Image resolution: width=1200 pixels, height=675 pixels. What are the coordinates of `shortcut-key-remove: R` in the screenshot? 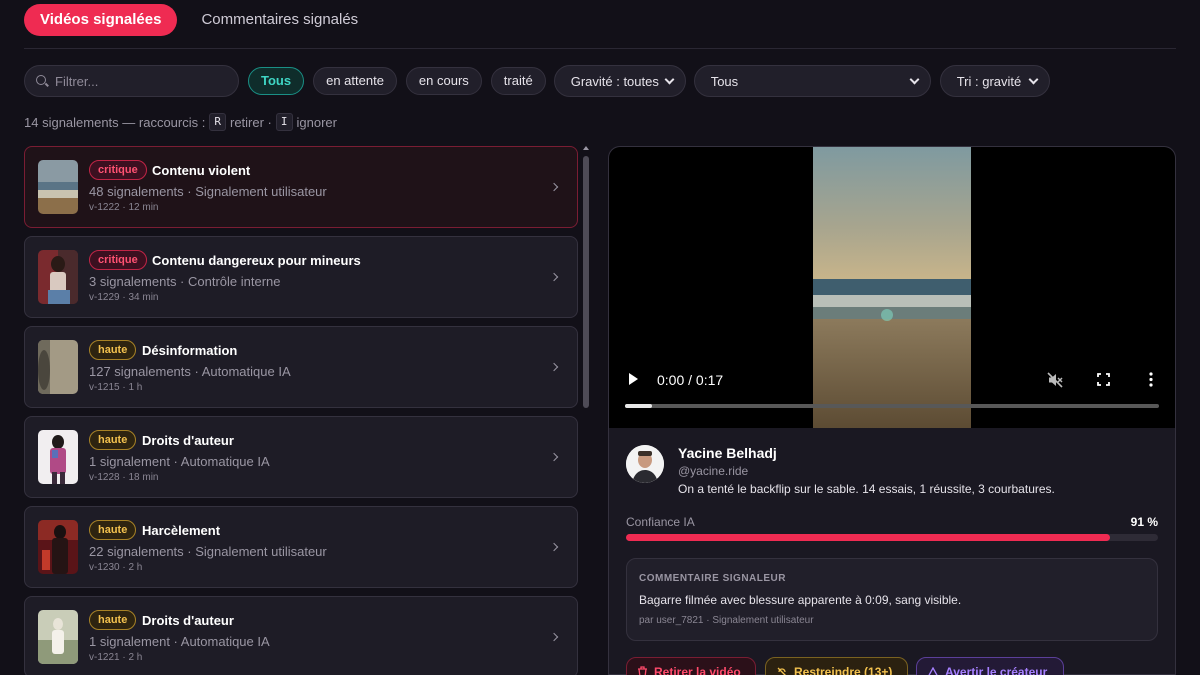 It's located at (217, 122).